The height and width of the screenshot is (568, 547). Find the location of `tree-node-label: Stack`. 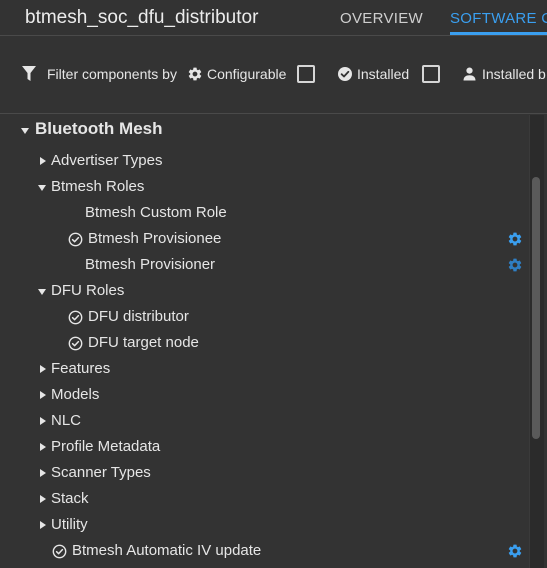

tree-node-label: Stack is located at coordinates (70, 498).